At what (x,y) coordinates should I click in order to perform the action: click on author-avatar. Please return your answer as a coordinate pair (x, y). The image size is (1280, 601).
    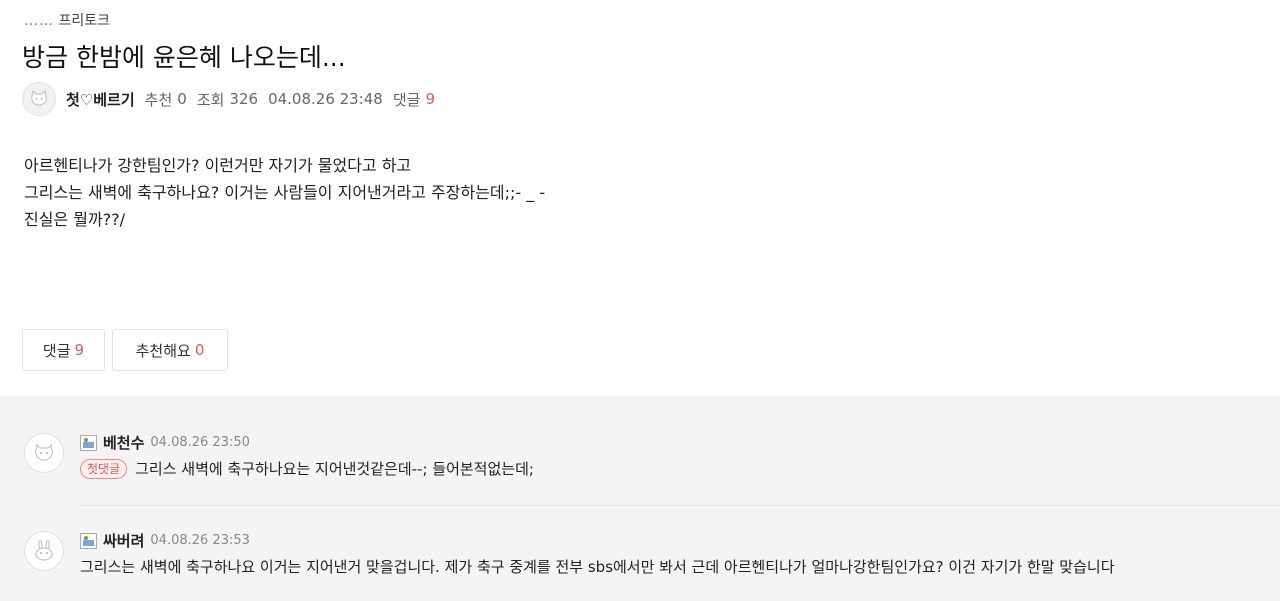
    Looking at the image, I should click on (39, 99).